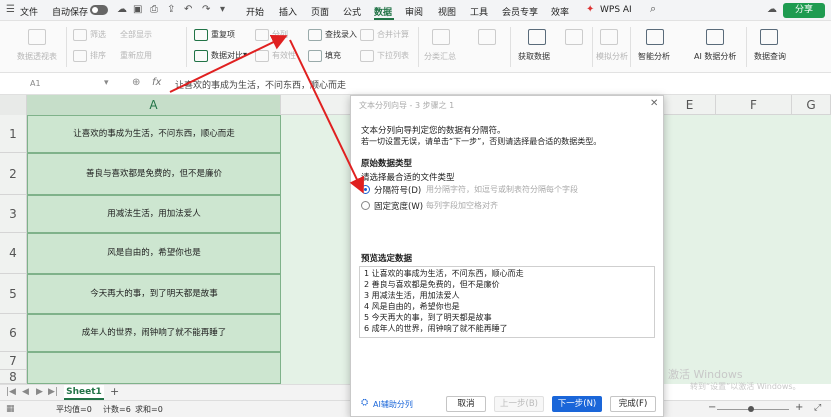  What do you see at coordinates (156, 82) in the screenshot?
I see `fx-icon: fx` at bounding box center [156, 82].